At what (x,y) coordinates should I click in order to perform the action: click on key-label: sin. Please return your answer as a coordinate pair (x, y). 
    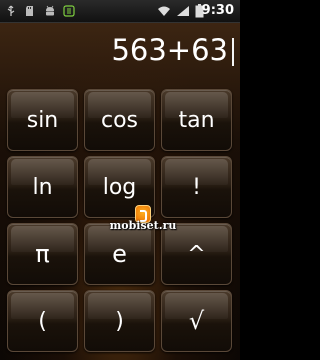
    Looking at the image, I should click on (42, 120).